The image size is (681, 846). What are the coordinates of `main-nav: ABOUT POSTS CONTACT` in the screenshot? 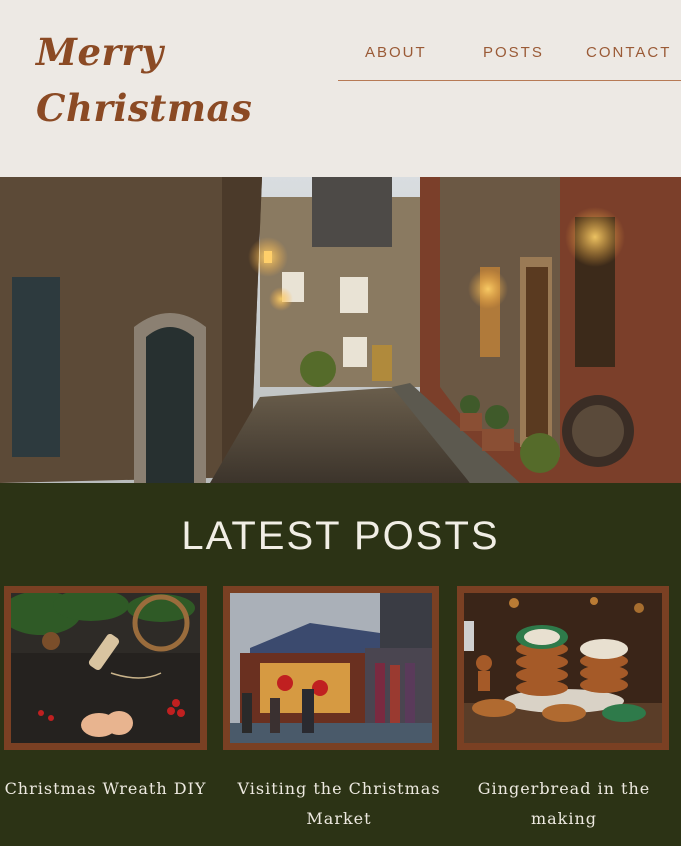 It's located at (509, 59).